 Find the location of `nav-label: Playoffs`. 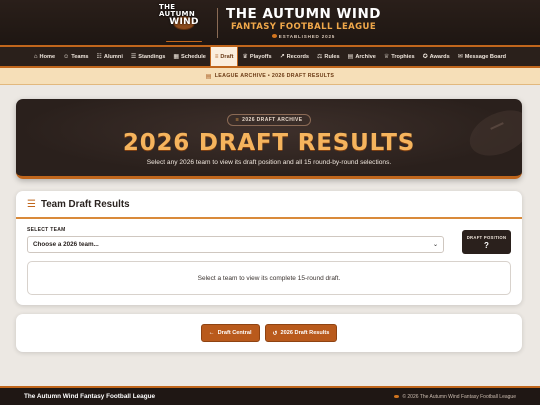

nav-label: Playoffs is located at coordinates (260, 56).